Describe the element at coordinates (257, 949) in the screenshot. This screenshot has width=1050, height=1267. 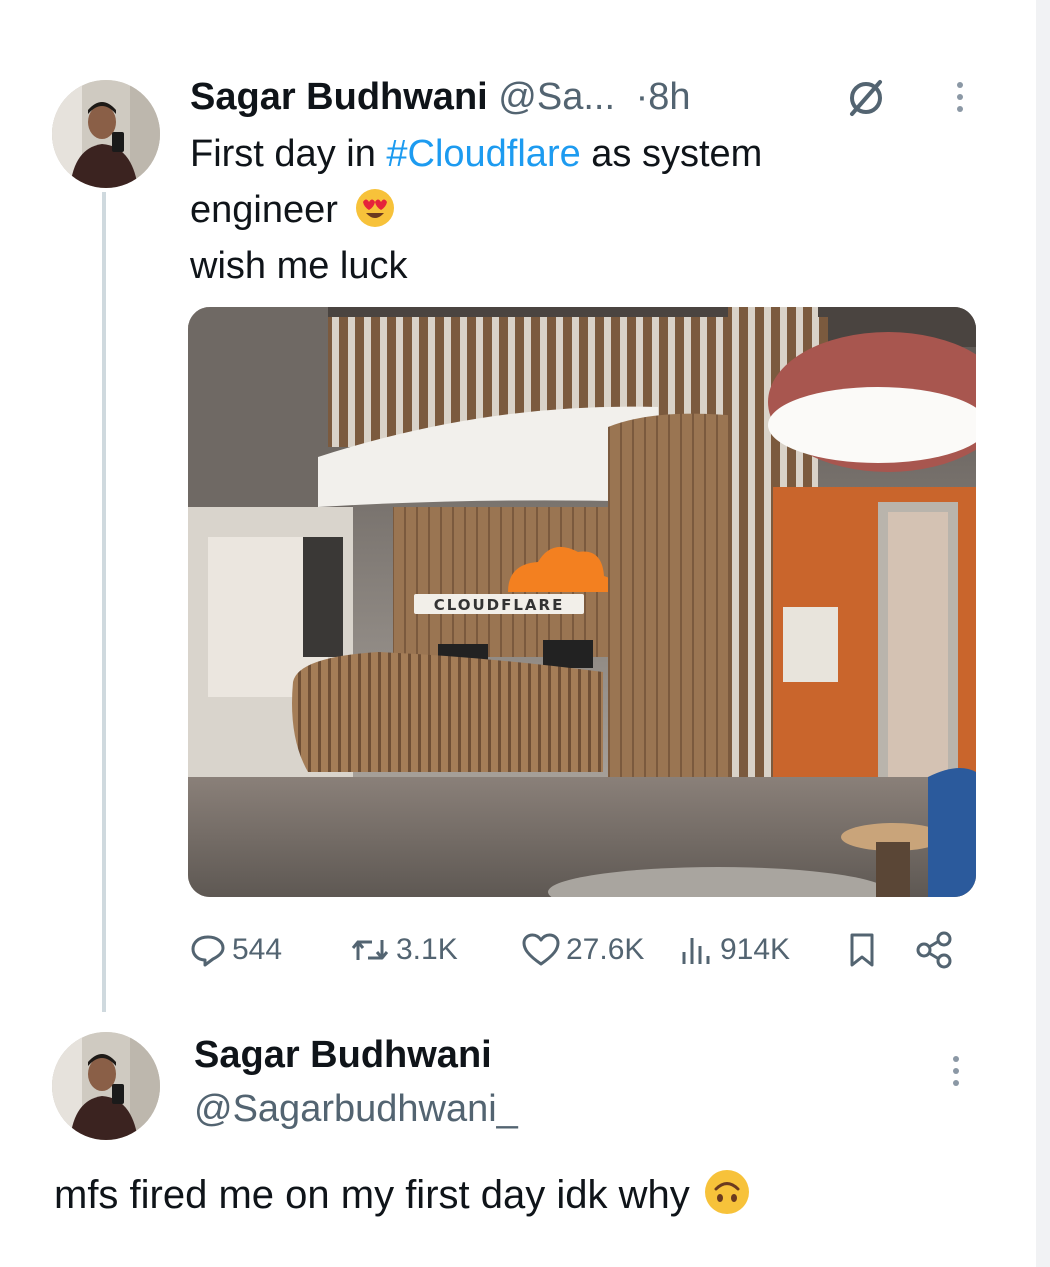
I see `reply-count: 544` at that location.